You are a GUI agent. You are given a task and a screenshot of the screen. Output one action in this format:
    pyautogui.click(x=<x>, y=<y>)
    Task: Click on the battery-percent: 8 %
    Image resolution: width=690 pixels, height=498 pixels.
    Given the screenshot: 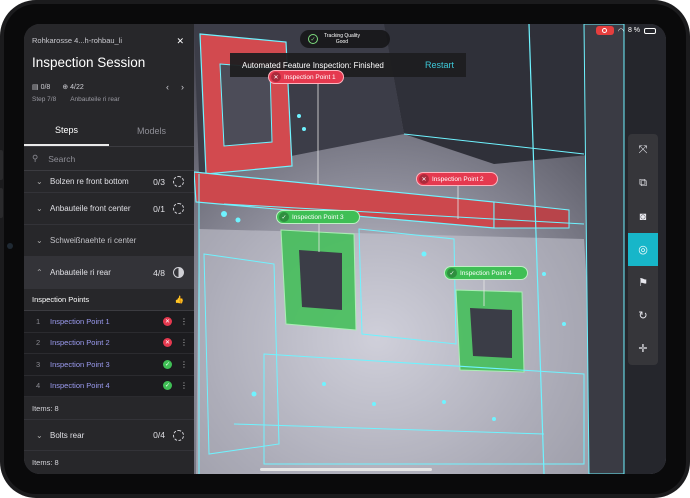 What is the action you would take?
    pyautogui.click(x=633, y=30)
    